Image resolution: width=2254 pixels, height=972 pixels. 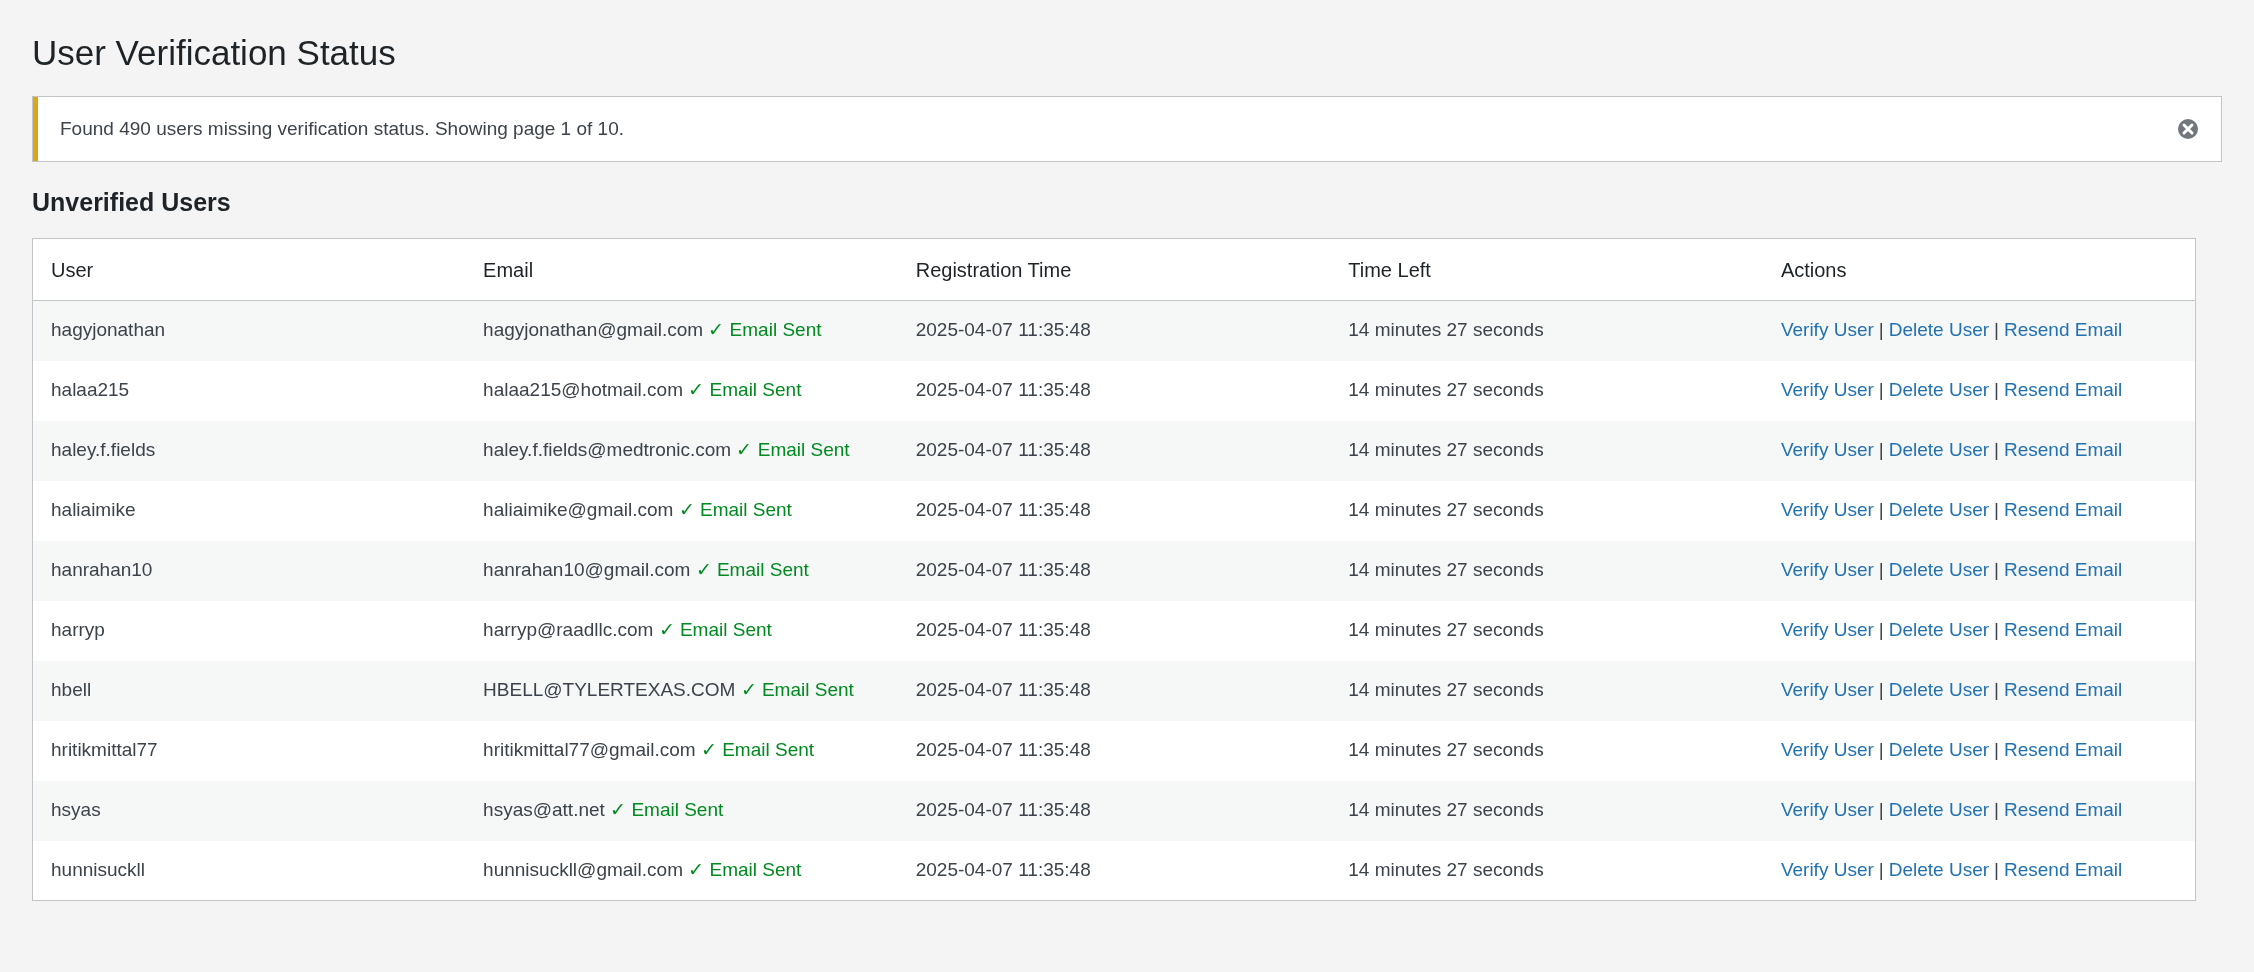 I want to click on user-cell: hagyjonathan, so click(x=249, y=330).